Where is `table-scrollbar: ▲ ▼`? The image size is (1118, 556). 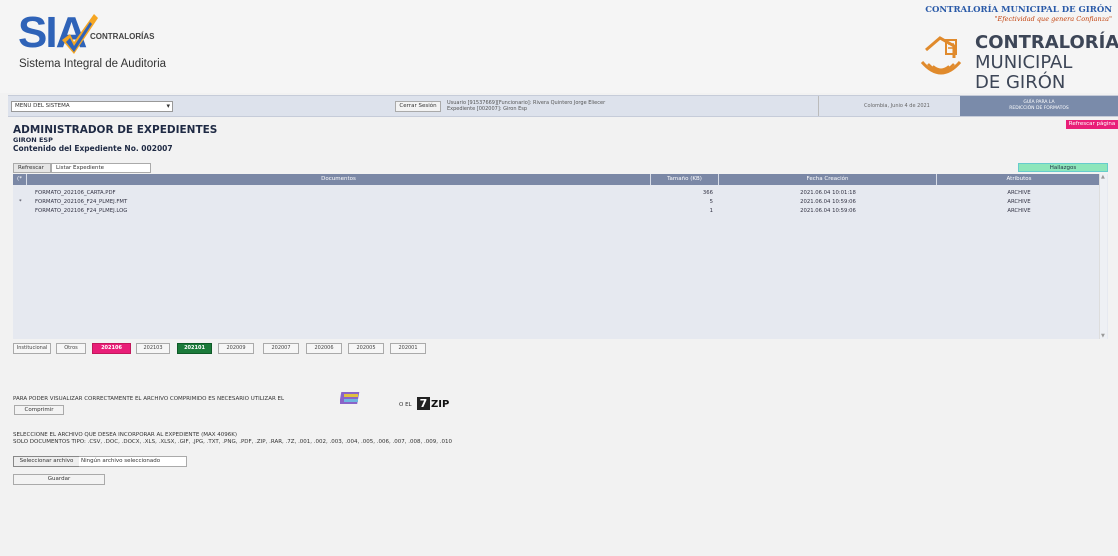
table-scrollbar: ▲ ▼ is located at coordinates (1103, 256).